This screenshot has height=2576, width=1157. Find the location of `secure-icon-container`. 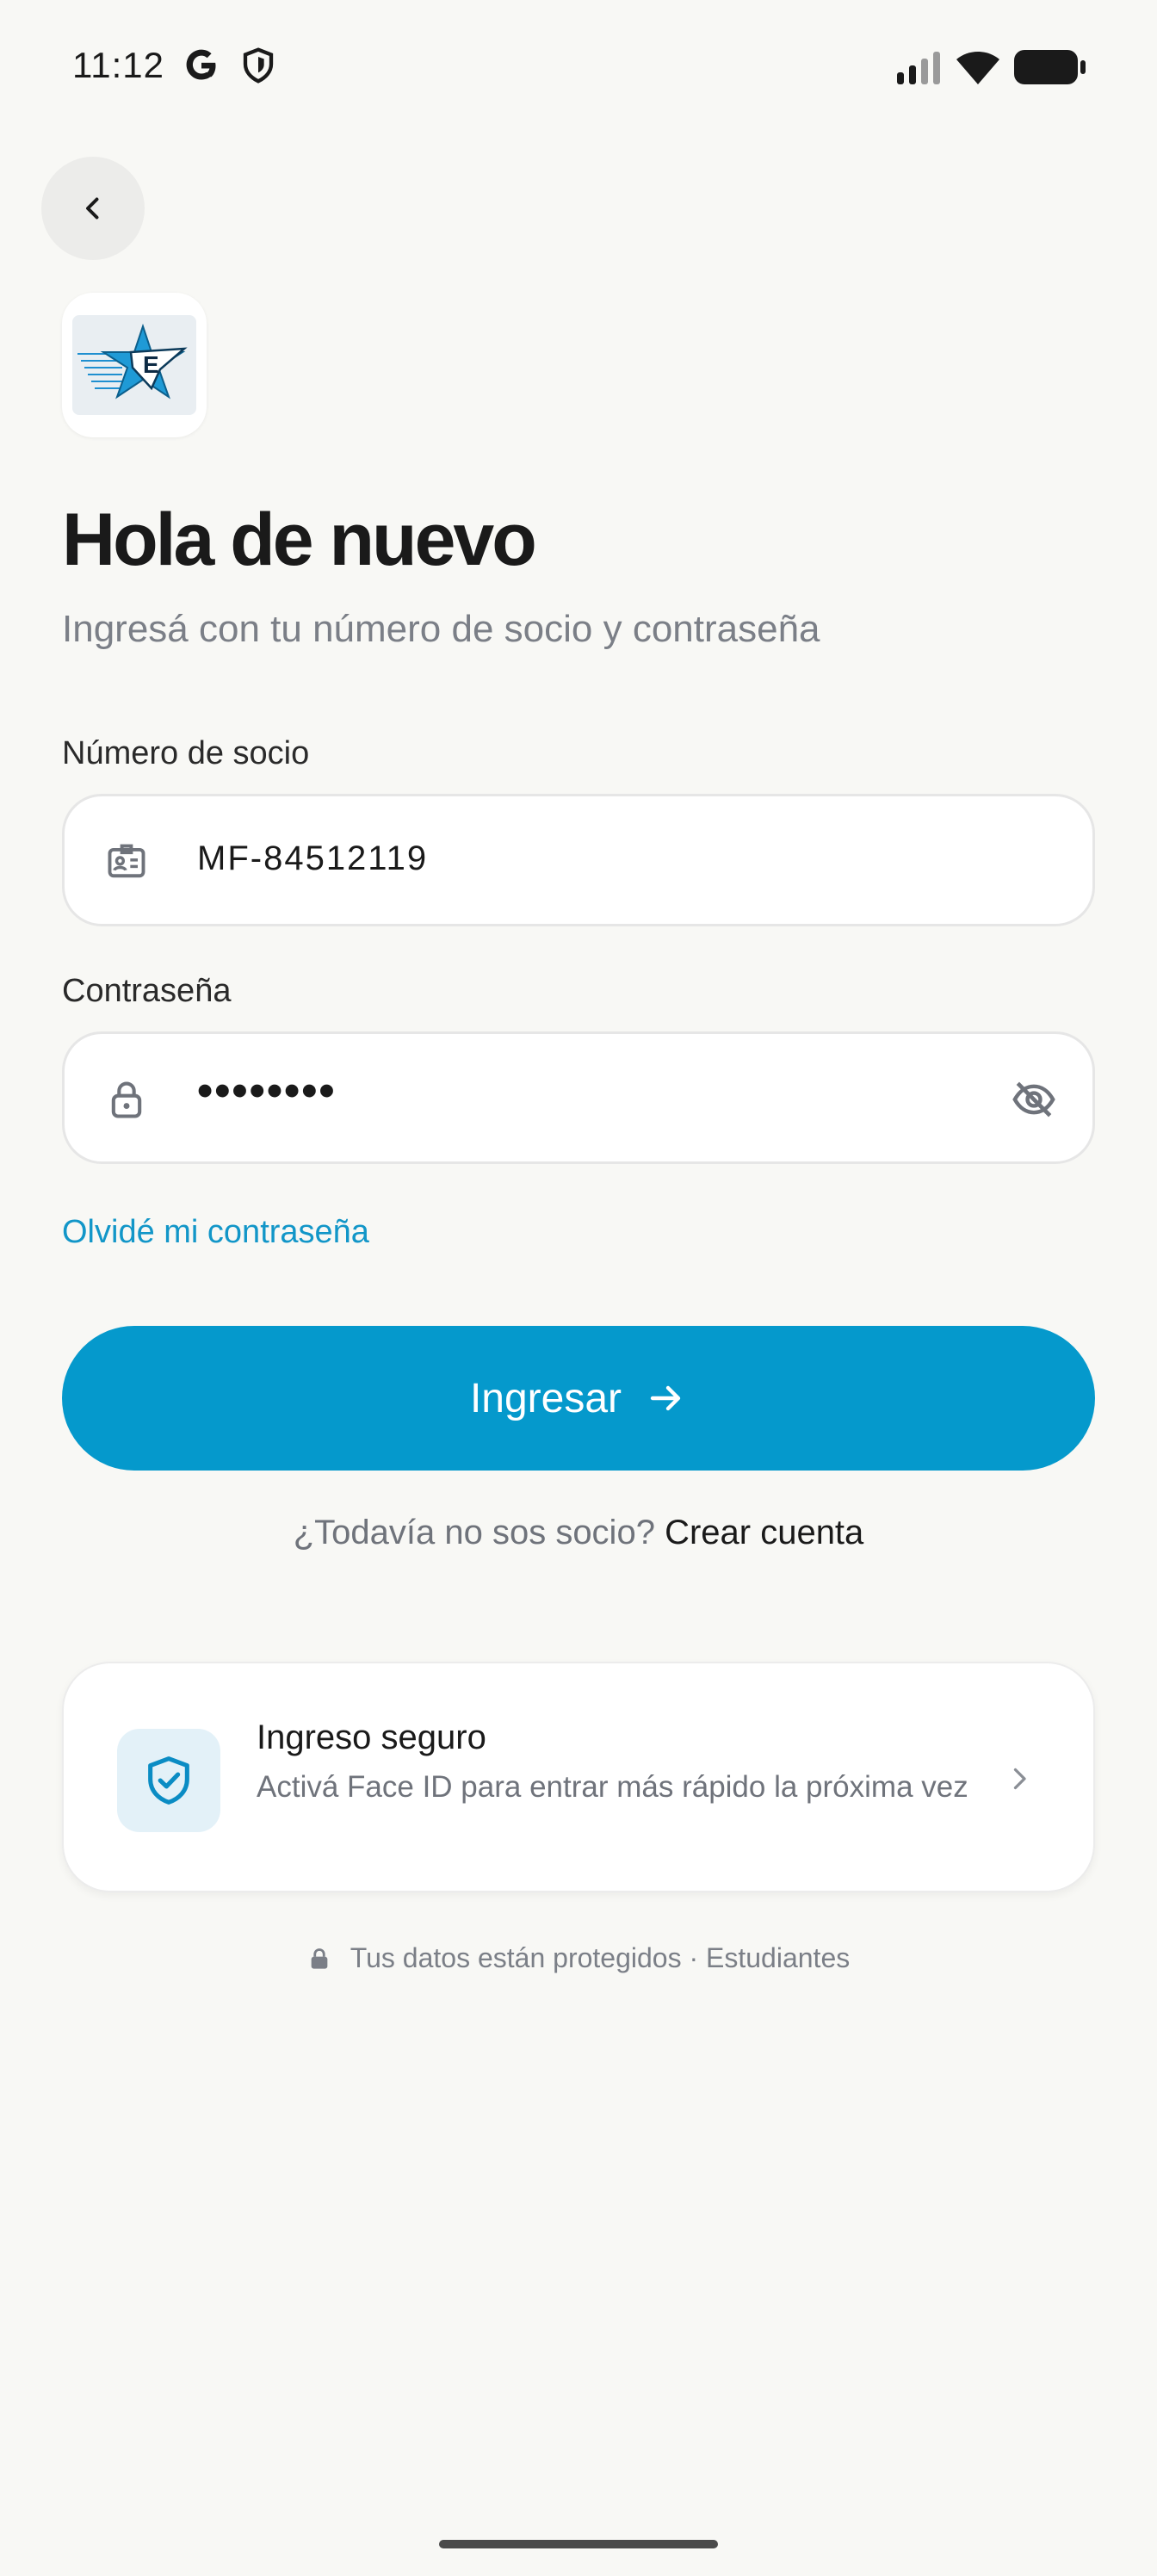

secure-icon-container is located at coordinates (169, 1780).